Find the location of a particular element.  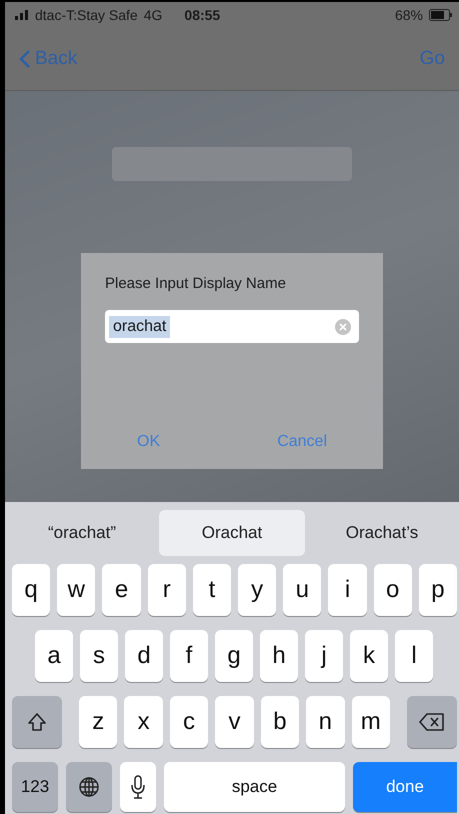

letter-key: e is located at coordinates (121, 590).